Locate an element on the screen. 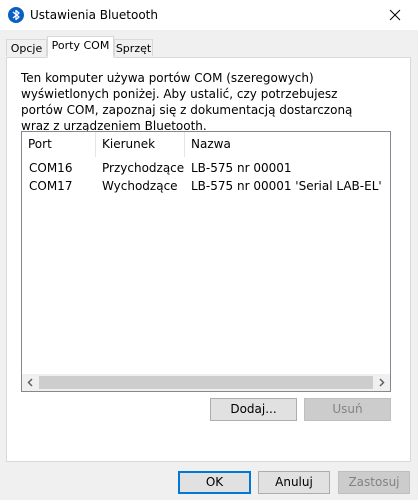  tab-strip: Opcje Porty COM Sprzęt is located at coordinates (209, 44).